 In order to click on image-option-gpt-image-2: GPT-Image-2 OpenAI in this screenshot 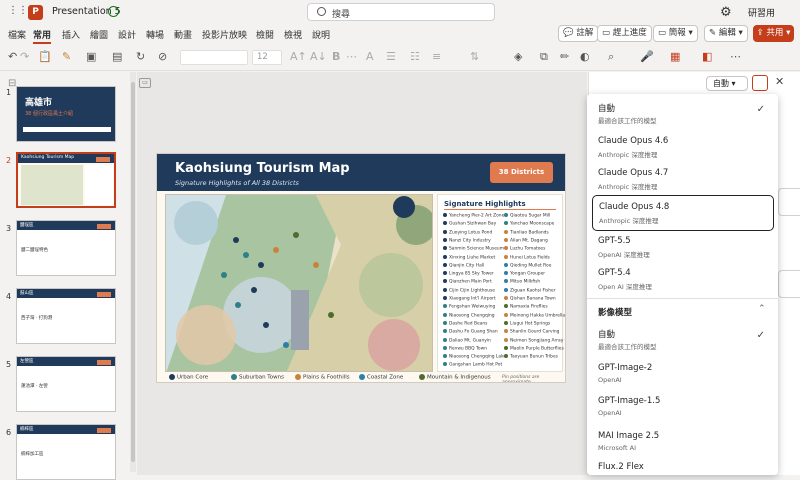, I will do `click(683, 375)`.